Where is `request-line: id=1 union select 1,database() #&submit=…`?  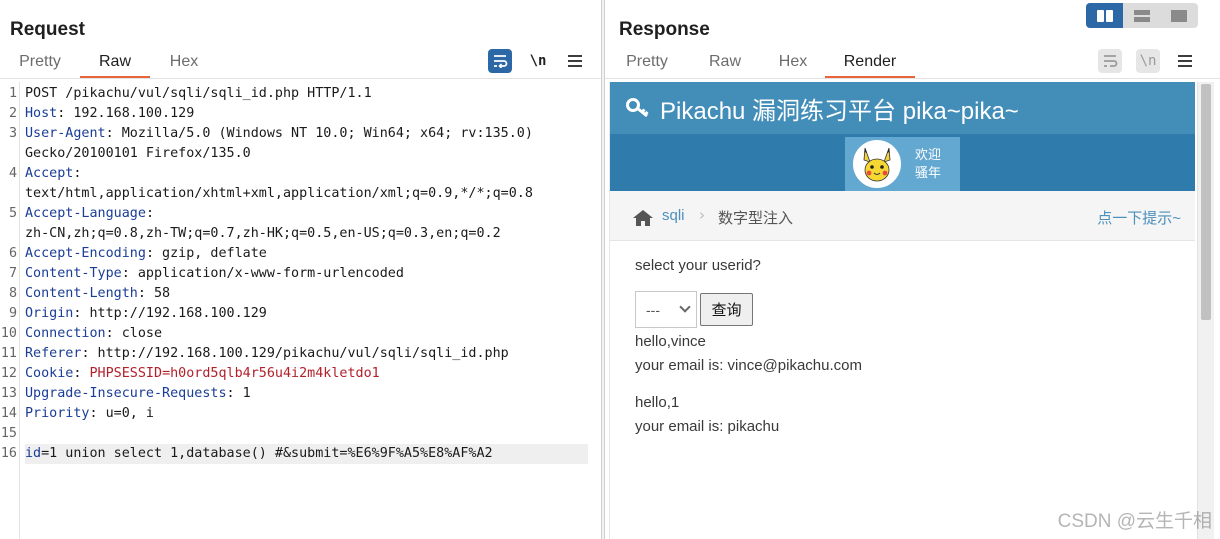 request-line: id=1 union select 1,database() #&submit=… is located at coordinates (306, 454).